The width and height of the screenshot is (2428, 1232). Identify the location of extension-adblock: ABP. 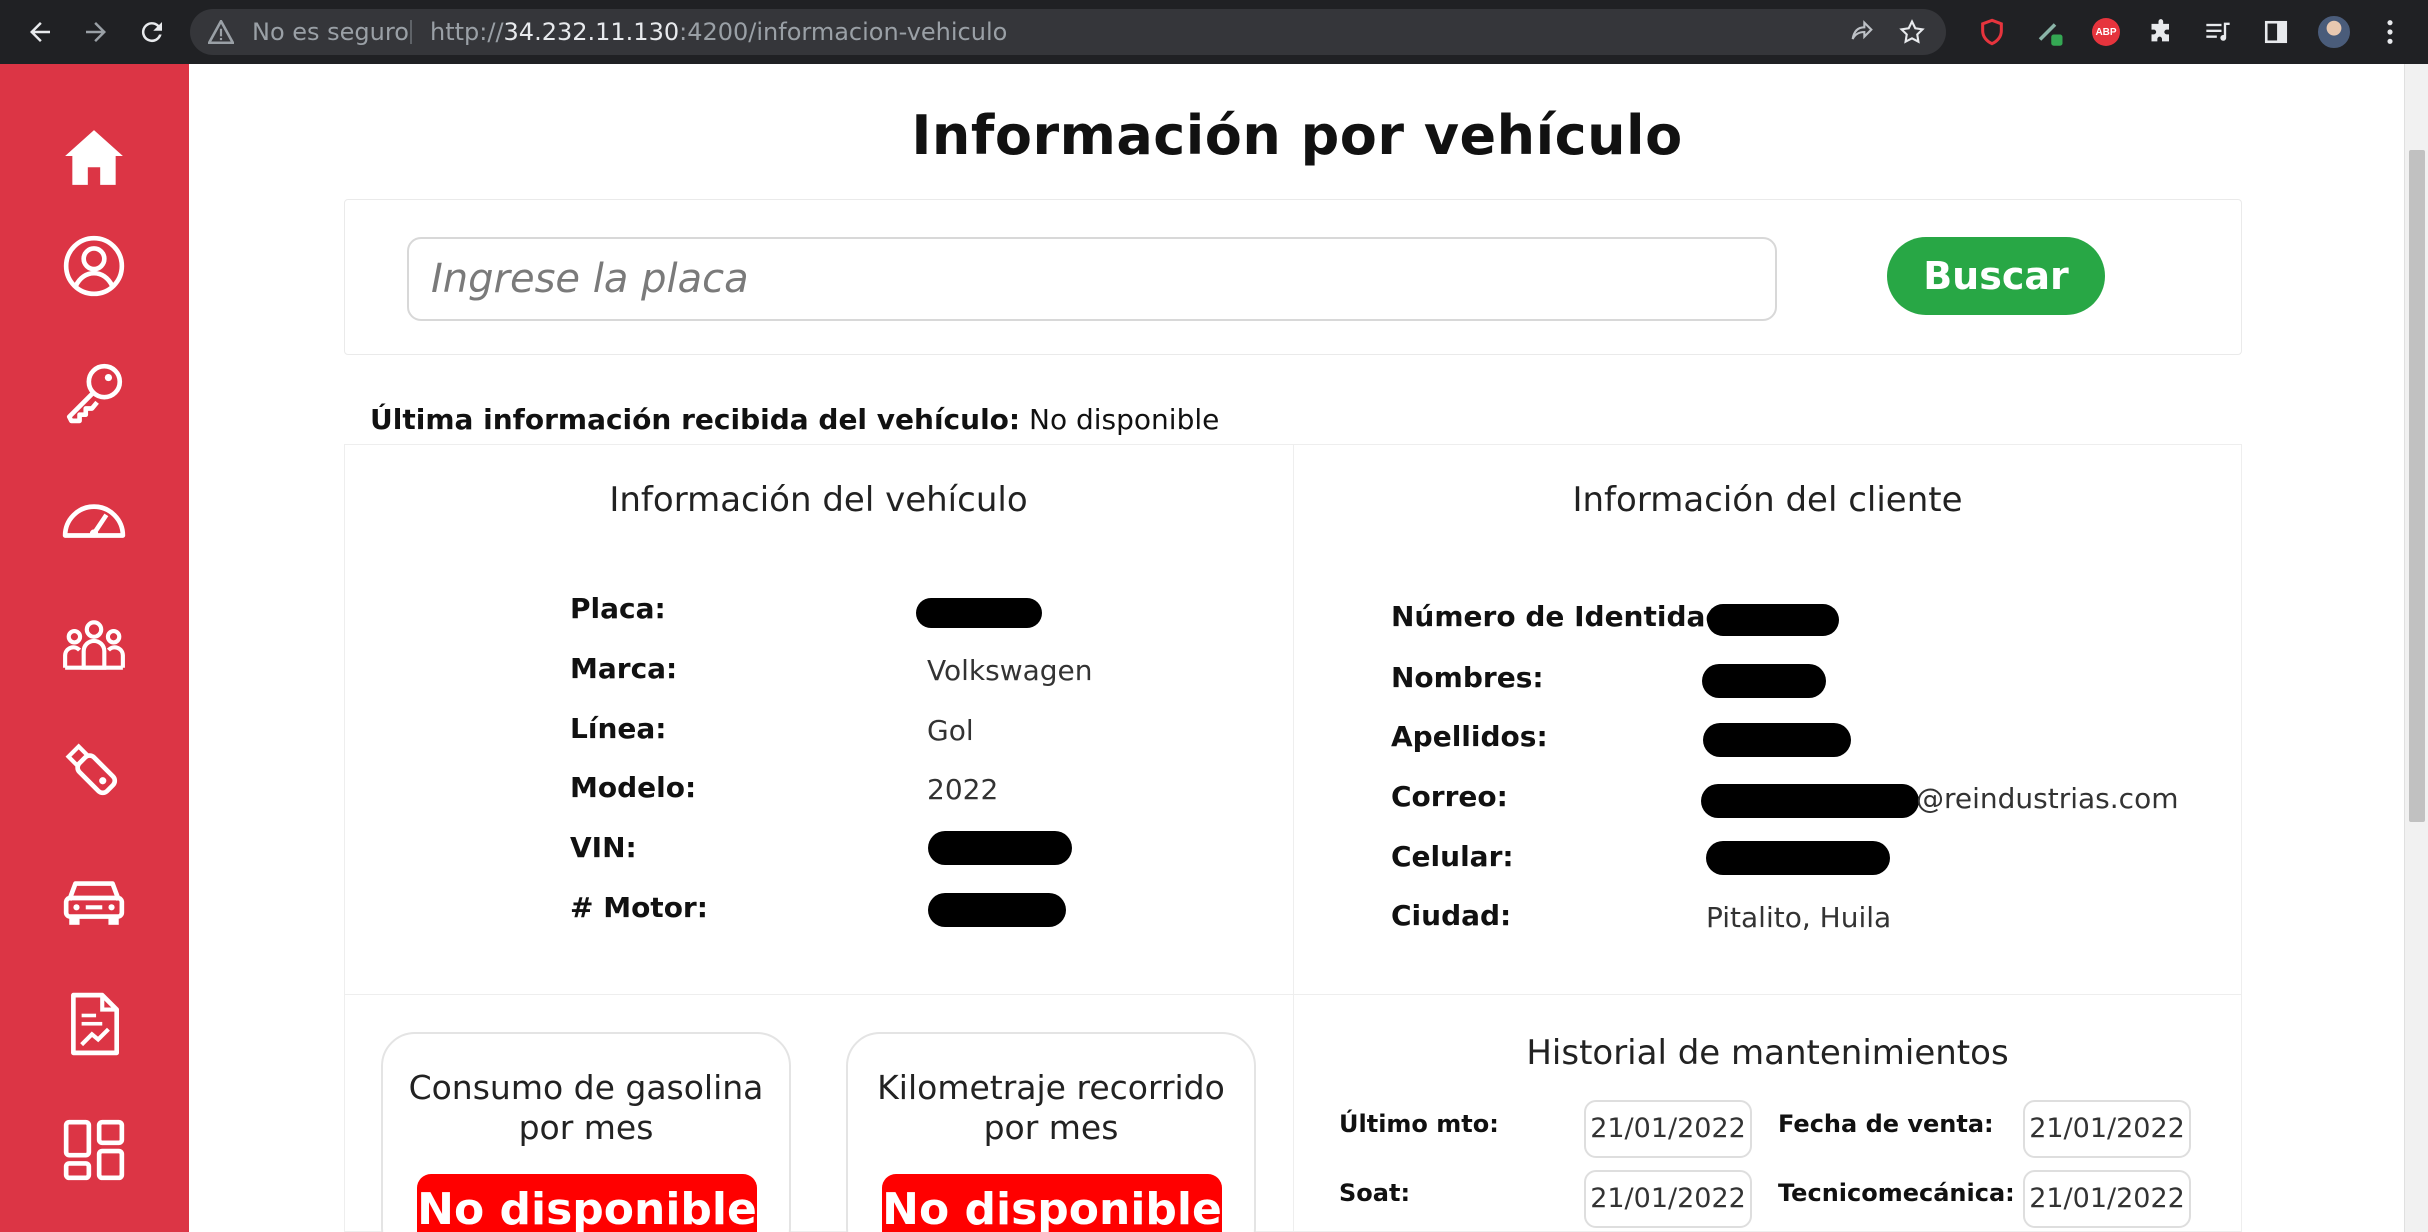
(2106, 32).